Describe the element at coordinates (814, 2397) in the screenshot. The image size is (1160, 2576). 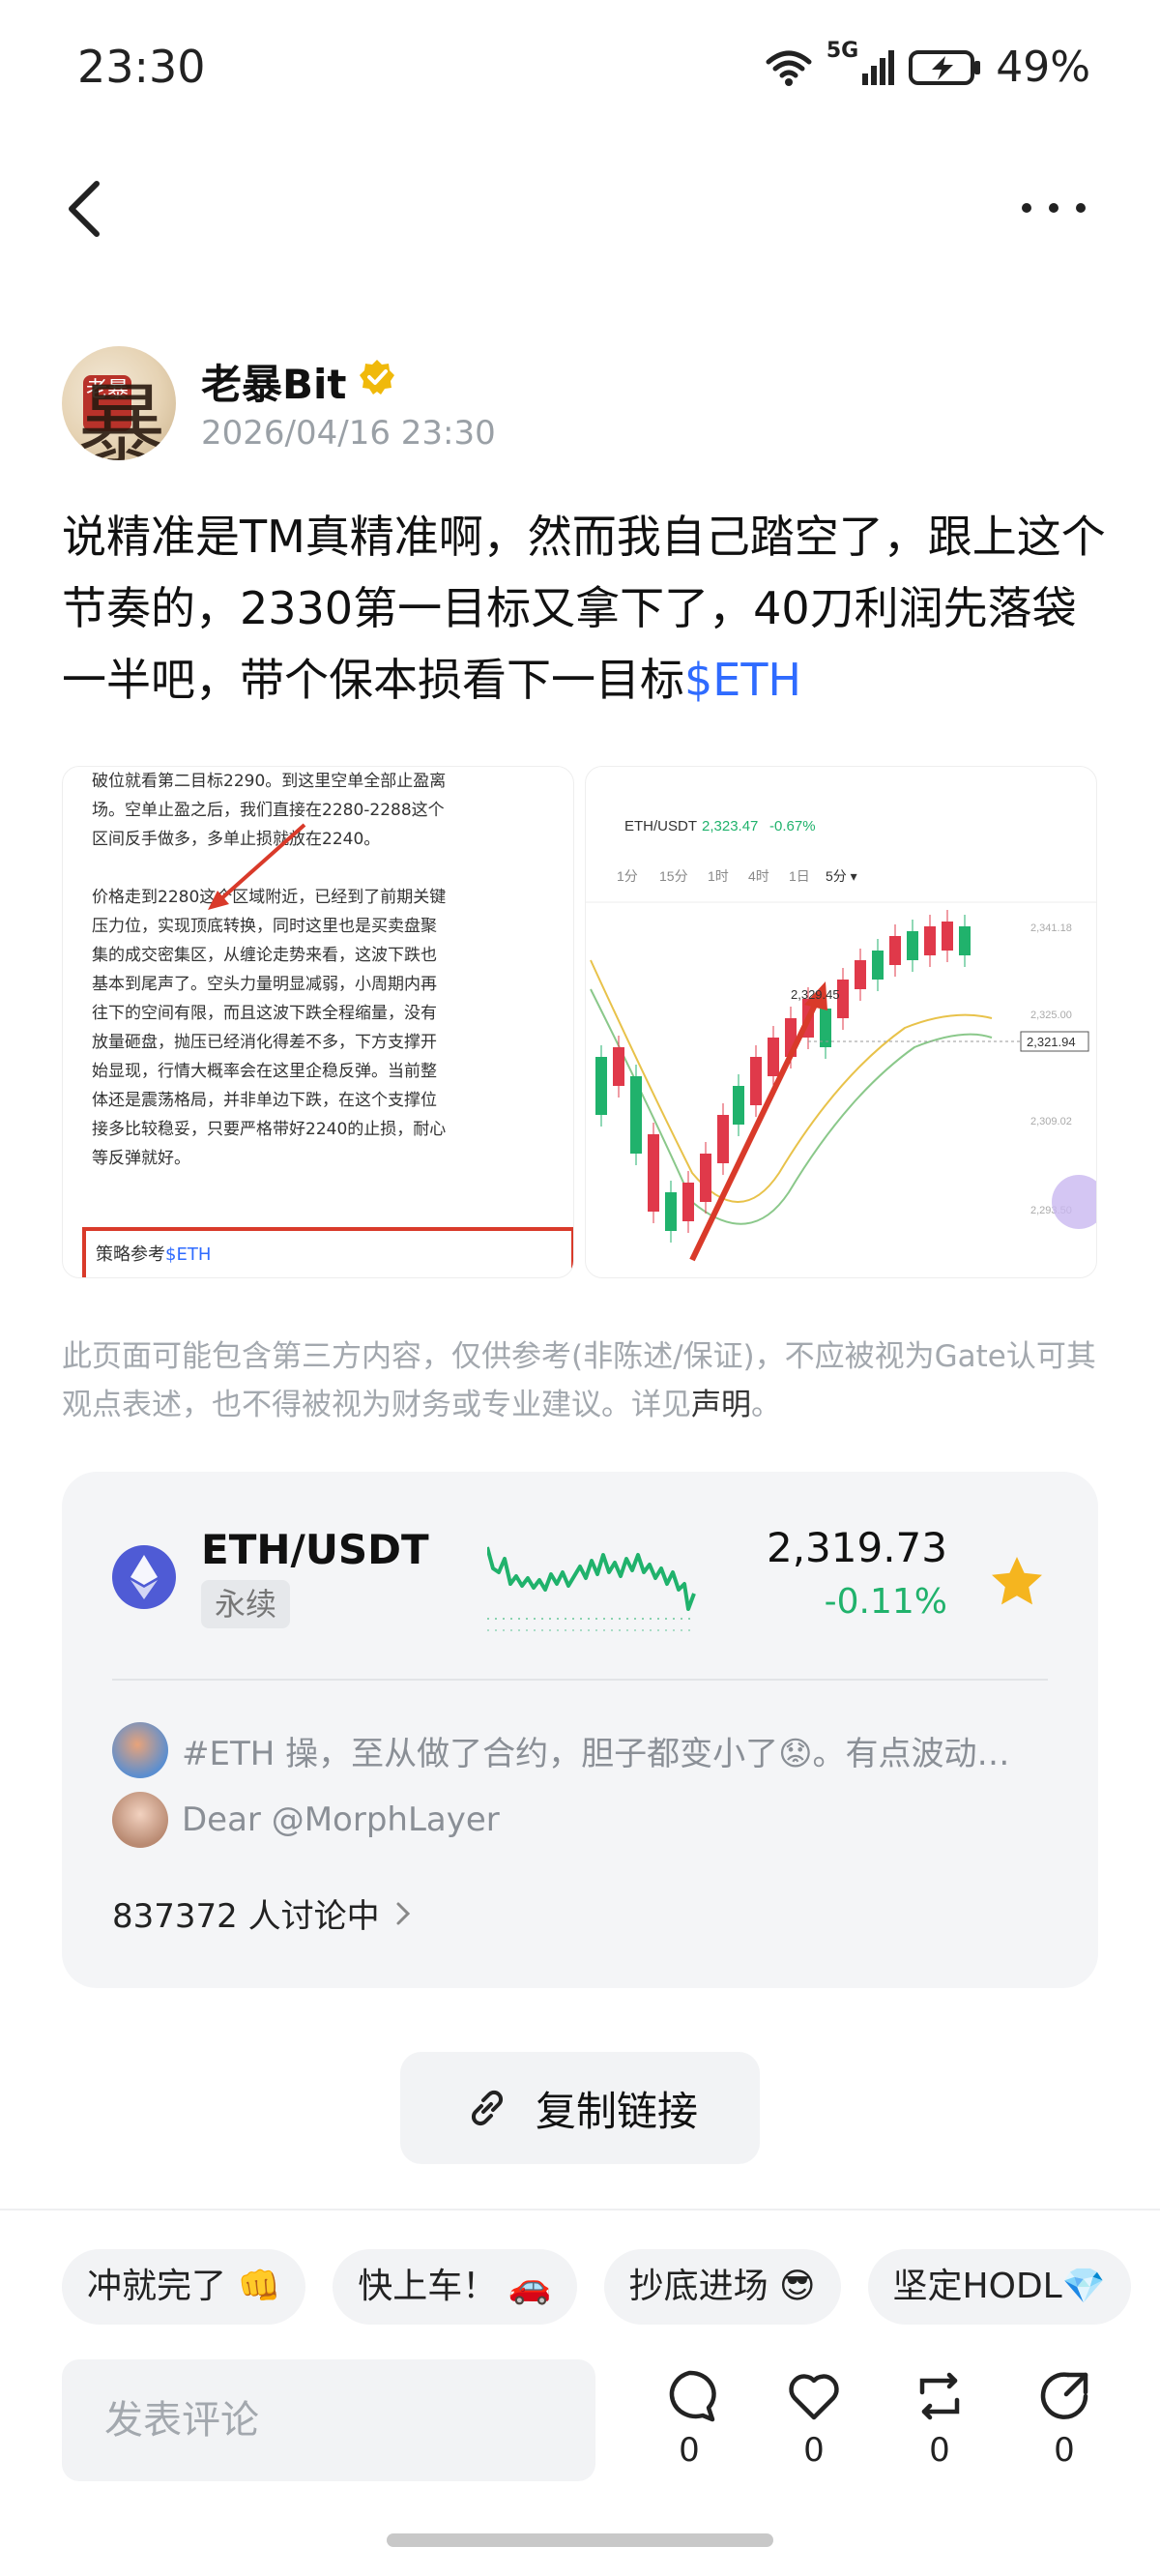
I see `heart-icon` at that location.